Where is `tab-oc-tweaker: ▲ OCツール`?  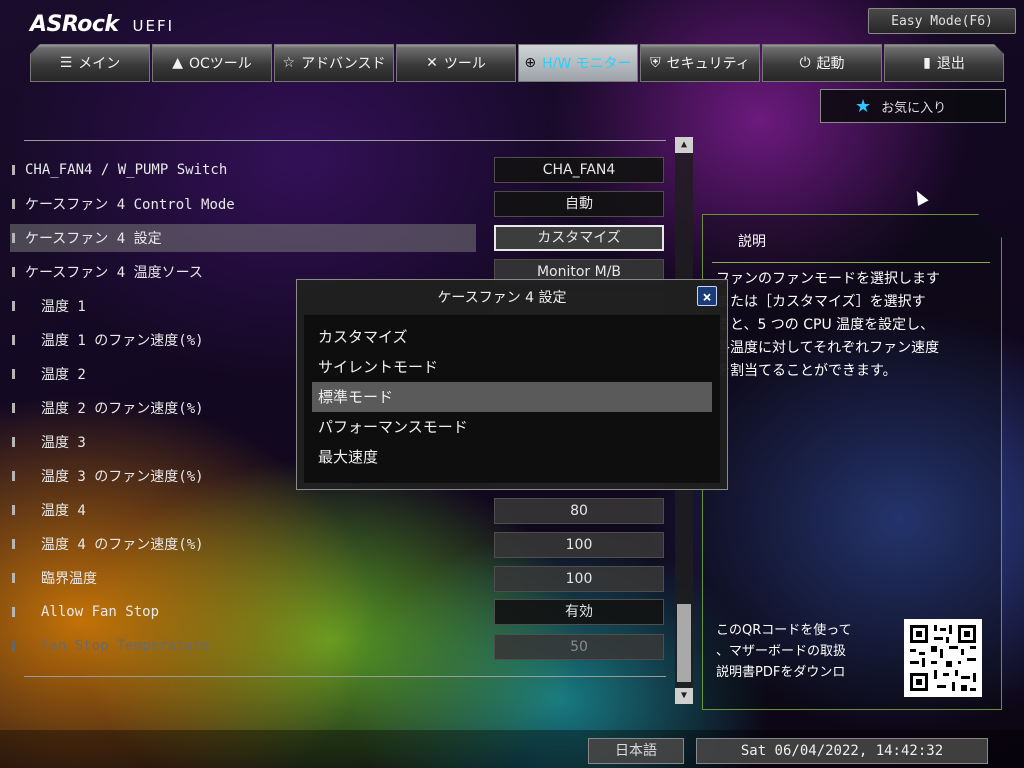
tab-oc-tweaker: ▲ OCツール is located at coordinates (212, 63).